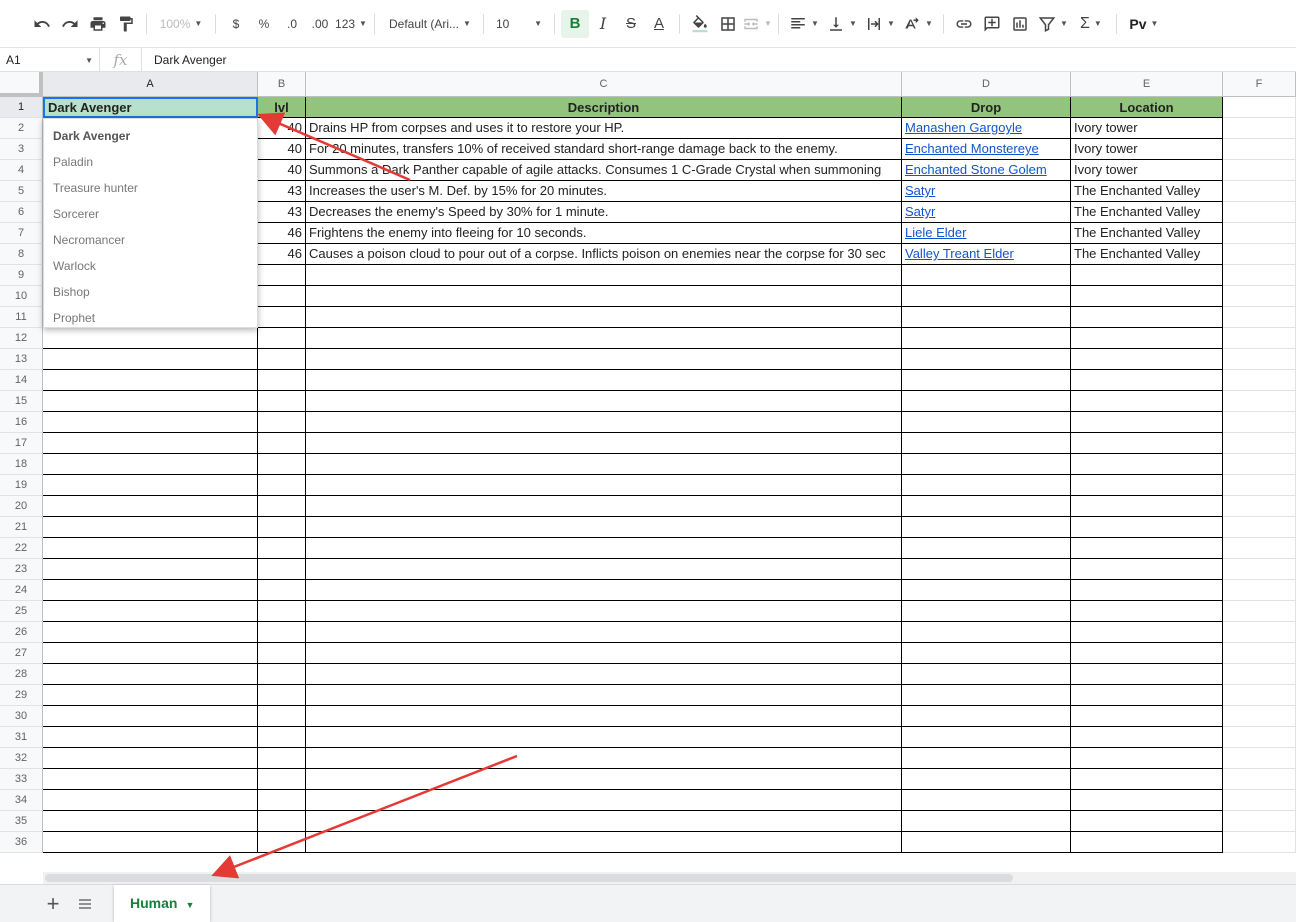  What do you see at coordinates (320, 24) in the screenshot?
I see `increase-decimal-button: .00` at bounding box center [320, 24].